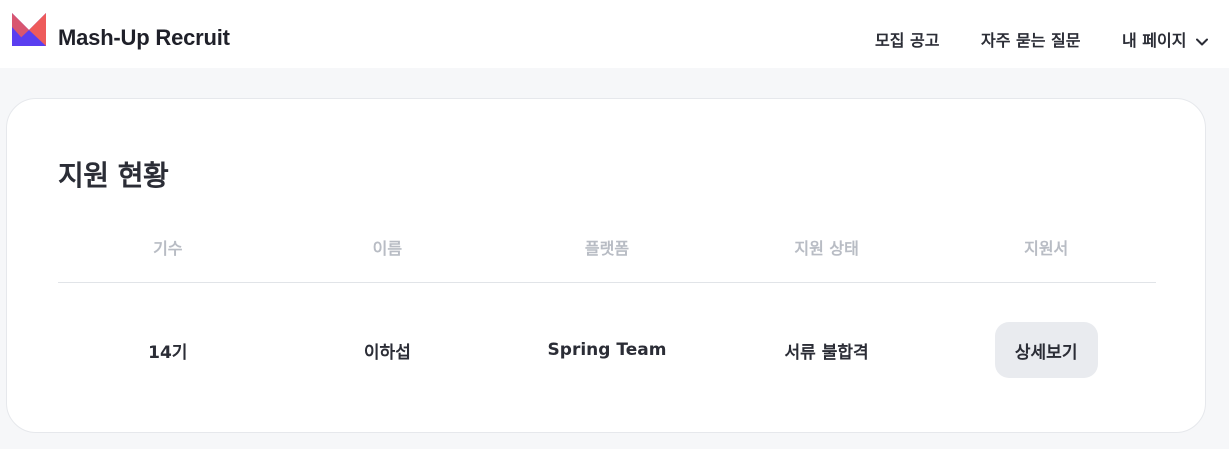 The image size is (1229, 449). Describe the element at coordinates (1202, 41) in the screenshot. I see `chevron-down-icon` at that location.